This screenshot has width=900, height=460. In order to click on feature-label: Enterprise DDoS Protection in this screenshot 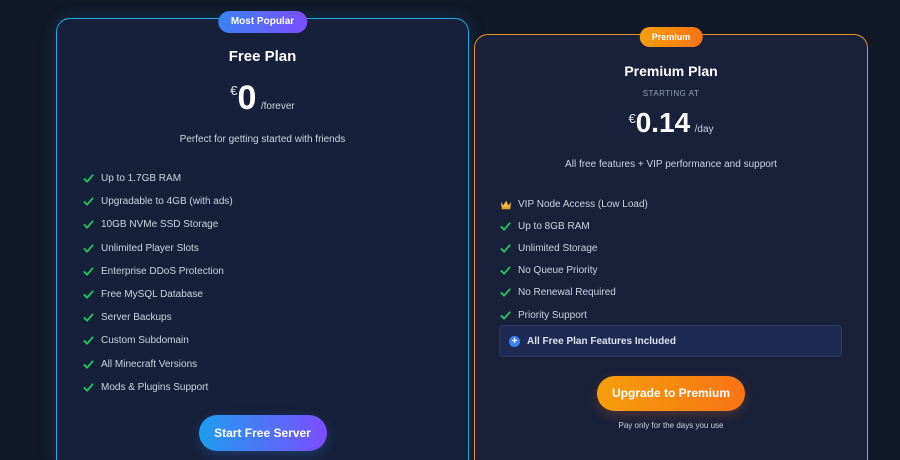, I will do `click(162, 271)`.